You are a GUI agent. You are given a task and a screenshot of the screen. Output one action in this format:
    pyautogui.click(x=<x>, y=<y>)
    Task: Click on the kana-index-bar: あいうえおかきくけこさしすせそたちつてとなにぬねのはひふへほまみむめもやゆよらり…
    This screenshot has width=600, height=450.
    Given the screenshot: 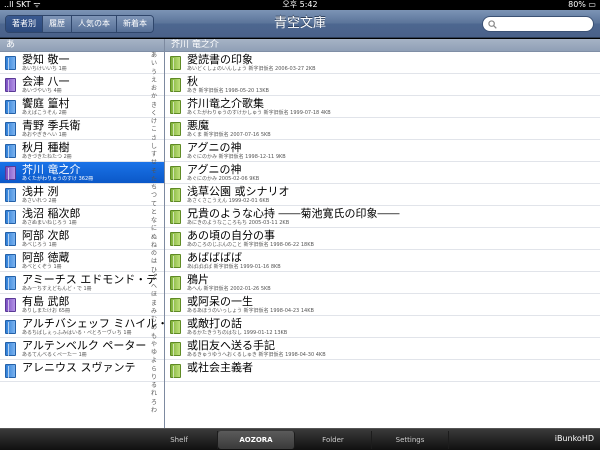 What is the action you would take?
    pyautogui.click(x=154, y=240)
    